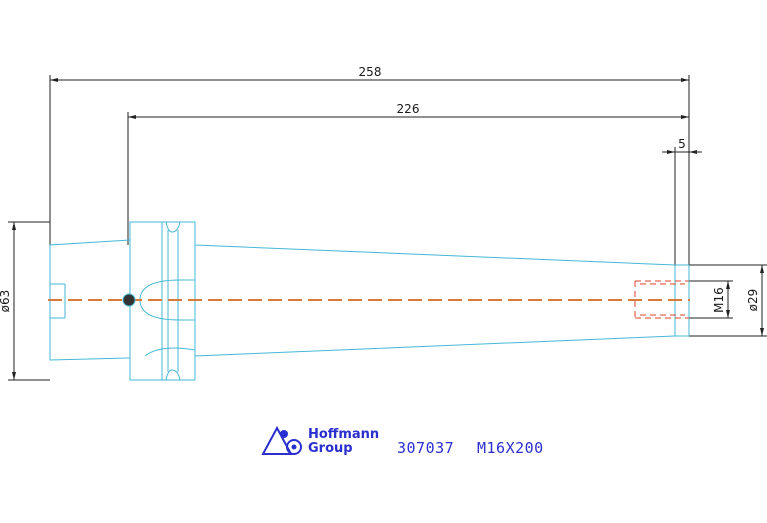 This screenshot has width=767, height=523. I want to click on part-designation: M16X200, so click(510, 448).